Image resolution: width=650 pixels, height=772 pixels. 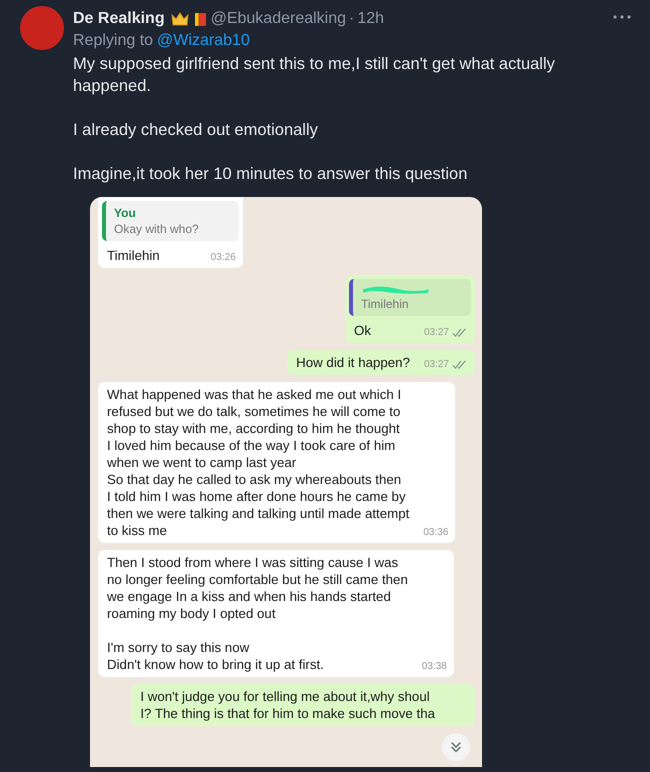 What do you see at coordinates (362, 330) in the screenshot?
I see `message-text: Ok` at bounding box center [362, 330].